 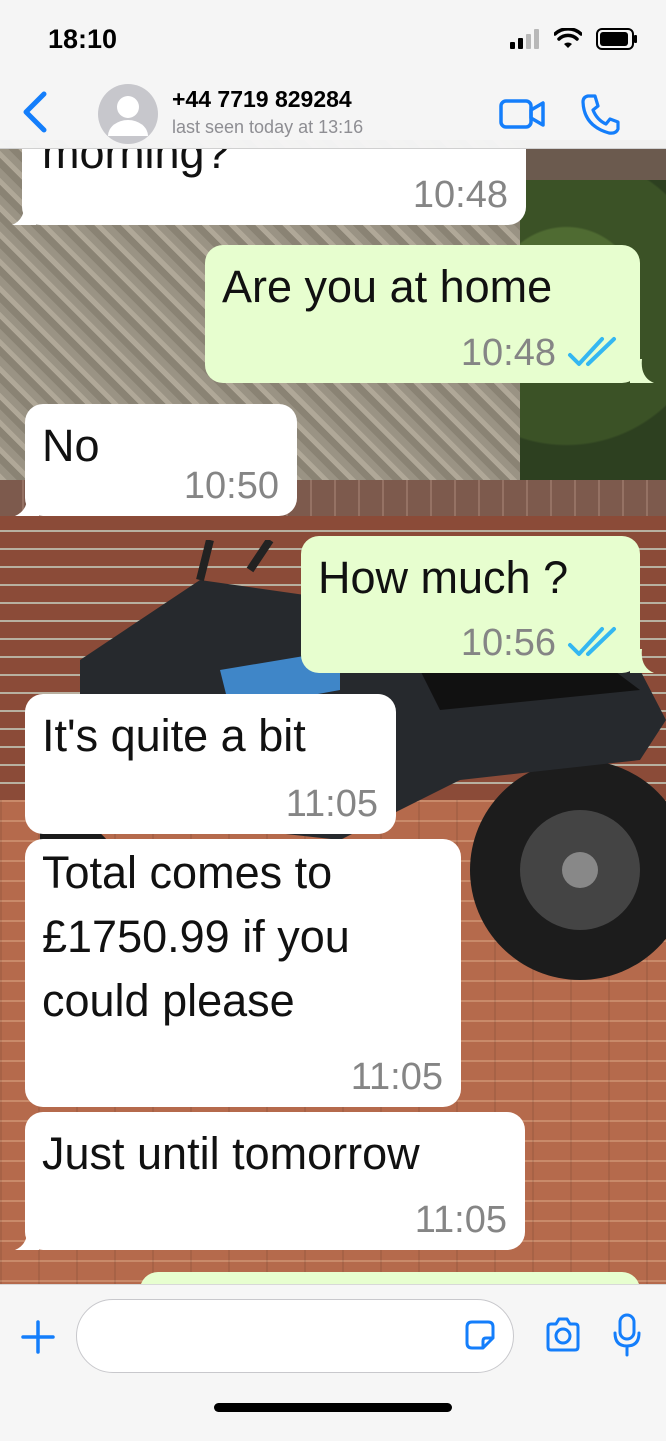 What do you see at coordinates (275, 1181) in the screenshot?
I see `message-bubble-incoming: Just until tomorrow 11:05` at bounding box center [275, 1181].